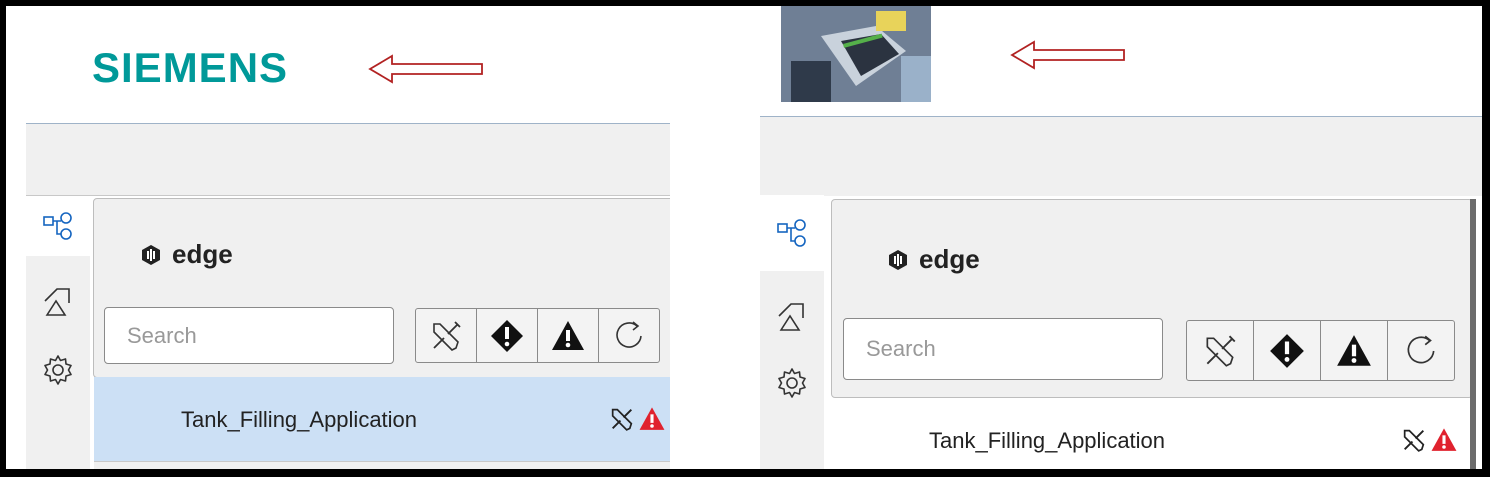  Describe the element at coordinates (1429, 440) in the screenshot. I see `row-status-icons-right` at that location.